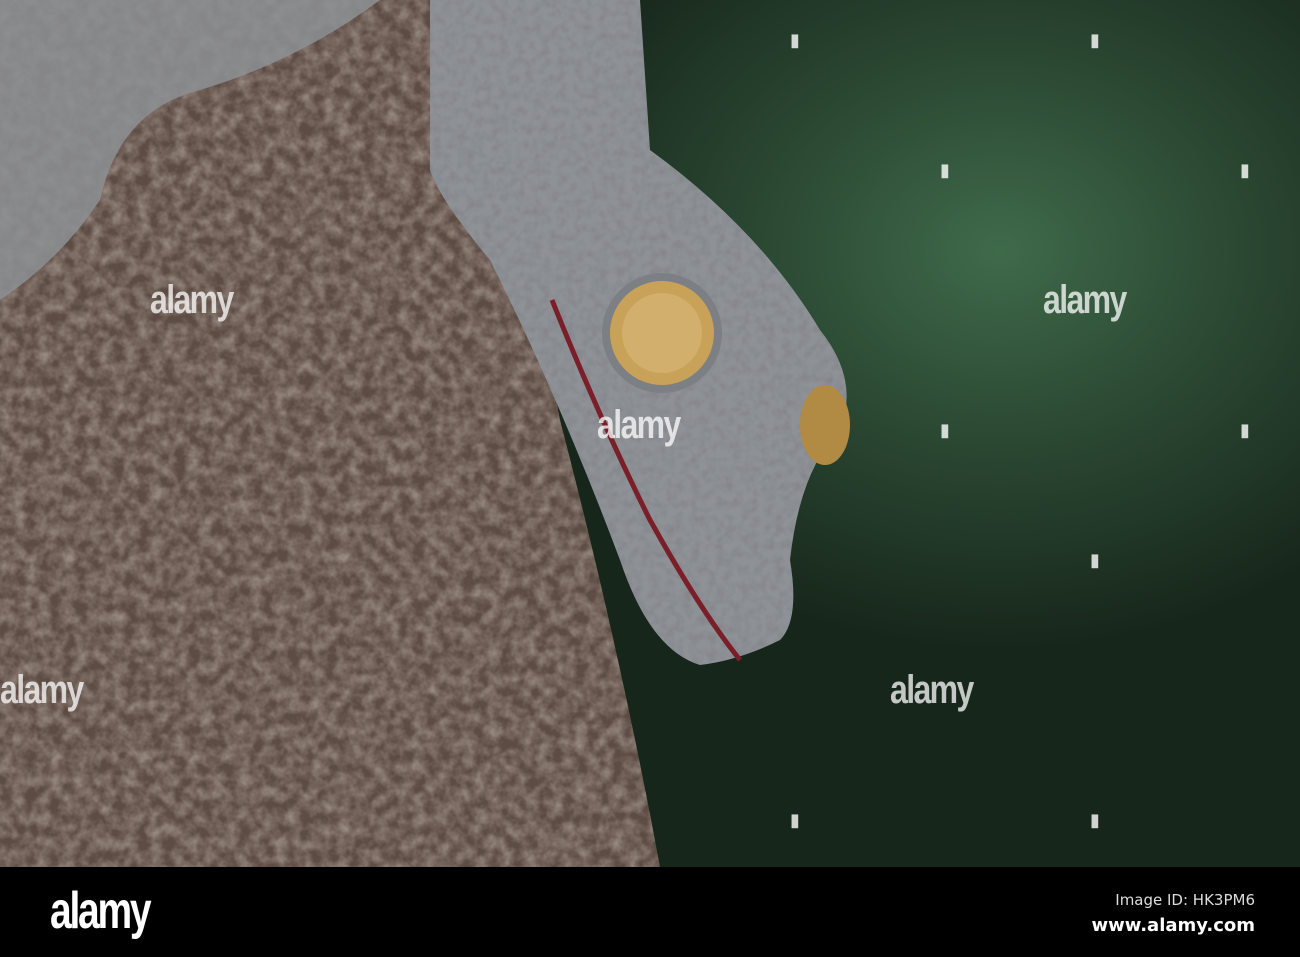 This screenshot has width=1300, height=957. What do you see at coordinates (1185, 900) in the screenshot?
I see `image-id: Image ID: HK3PM6` at bounding box center [1185, 900].